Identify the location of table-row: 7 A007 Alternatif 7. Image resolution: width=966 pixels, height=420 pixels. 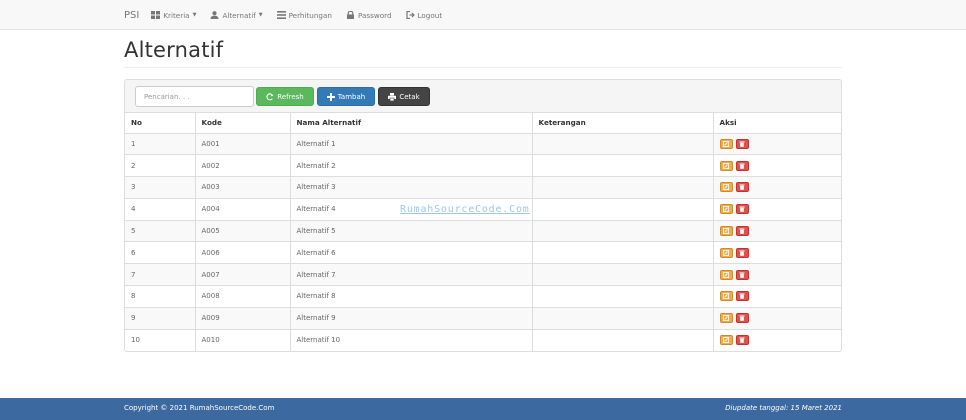
(483, 274).